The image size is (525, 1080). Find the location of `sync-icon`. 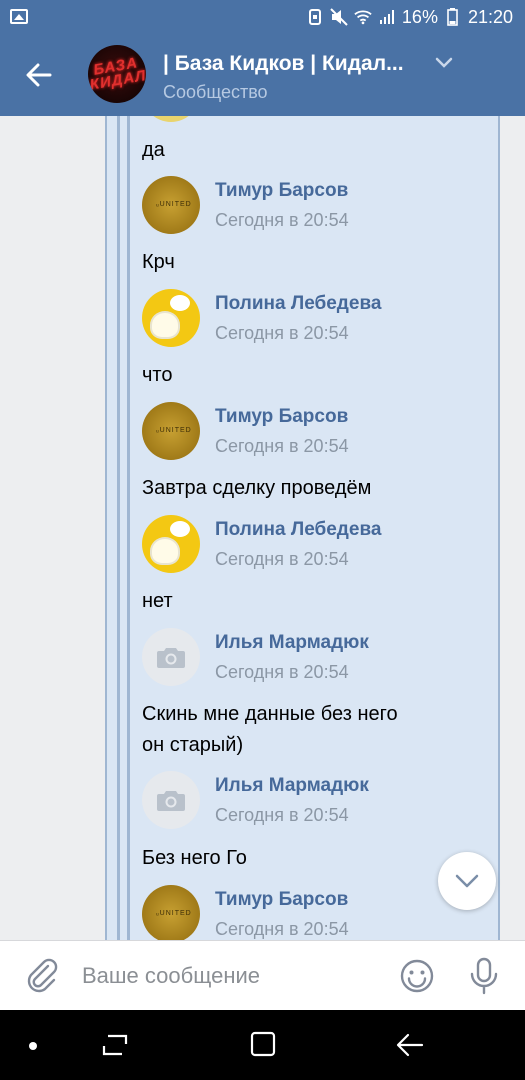

sync-icon is located at coordinates (315, 17).